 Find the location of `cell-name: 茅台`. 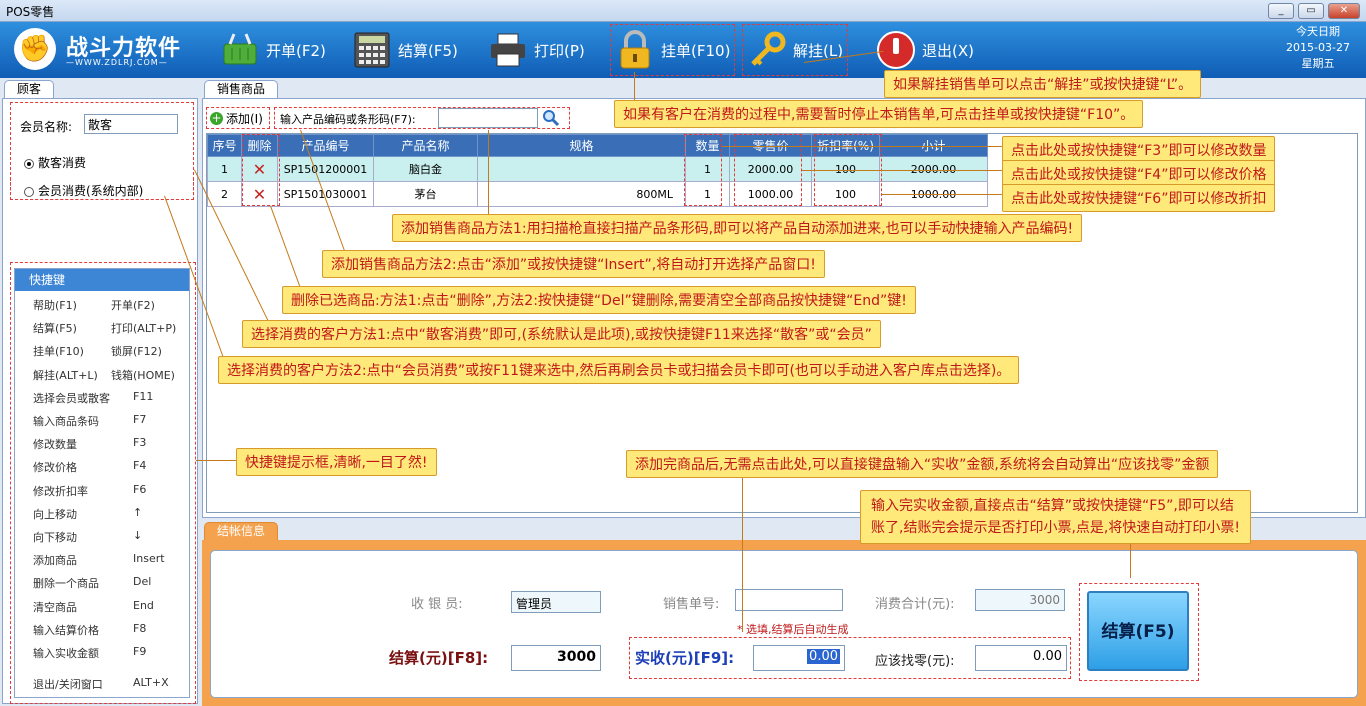

cell-name: 茅台 is located at coordinates (425, 194).